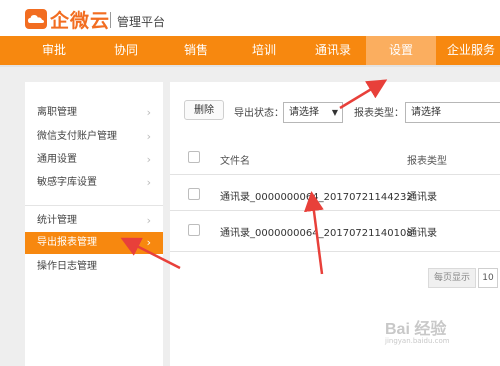  What do you see at coordinates (67, 182) in the screenshot?
I see `sidebar-item-label: 敏感字库设置` at bounding box center [67, 182].